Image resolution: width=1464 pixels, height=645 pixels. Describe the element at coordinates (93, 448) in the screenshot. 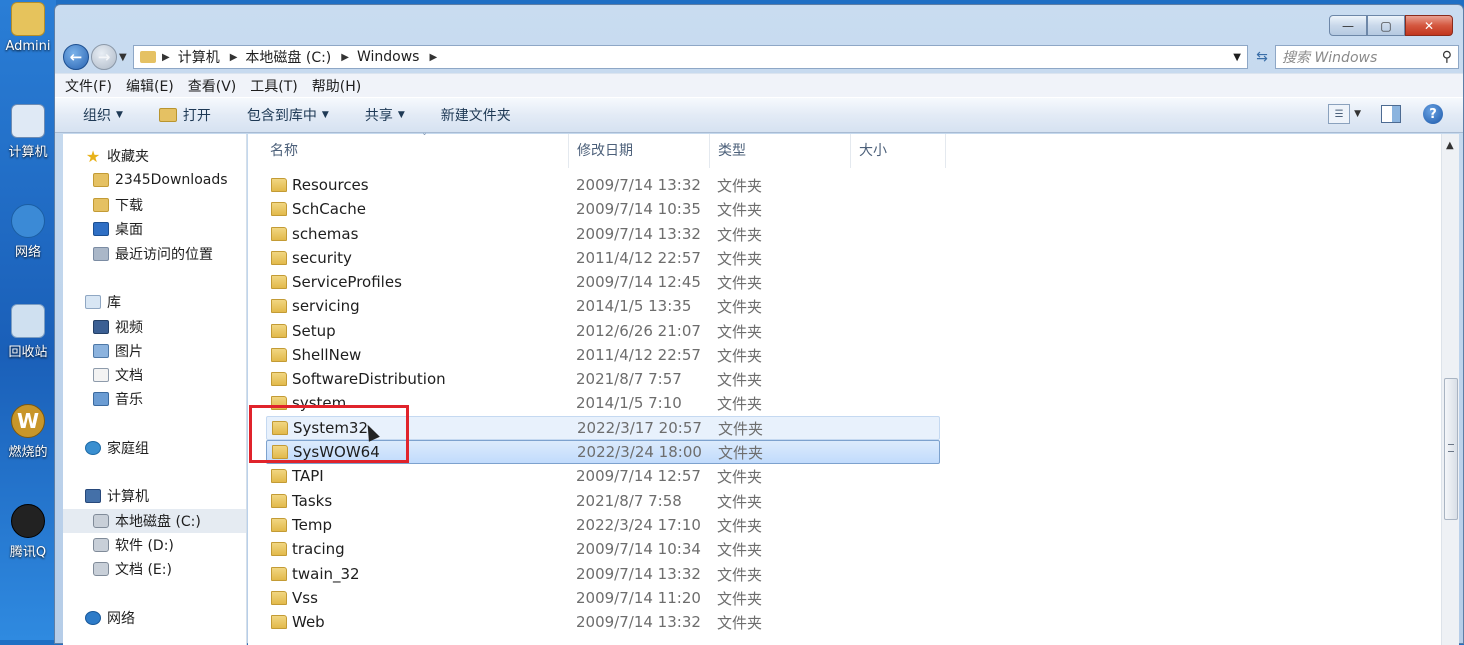

I see `homegroup-icon` at that location.